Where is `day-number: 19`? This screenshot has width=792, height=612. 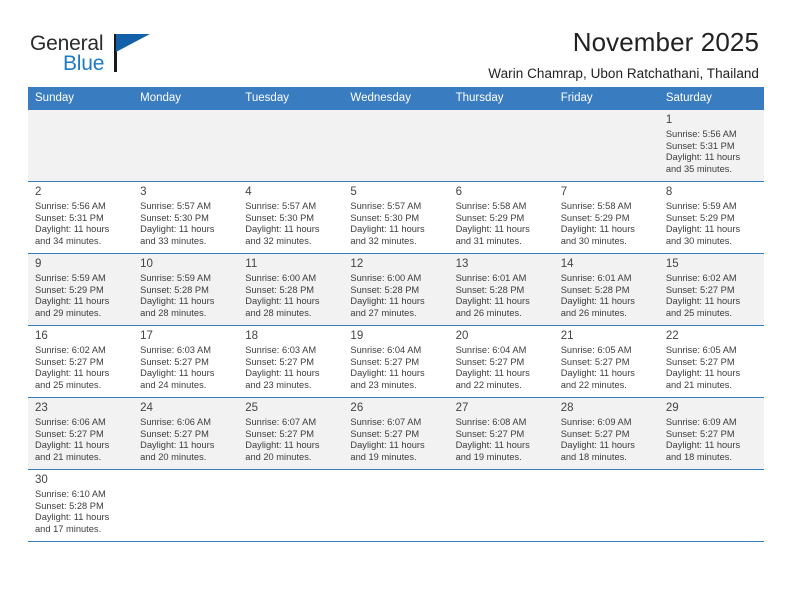
day-number: 19 is located at coordinates (357, 336).